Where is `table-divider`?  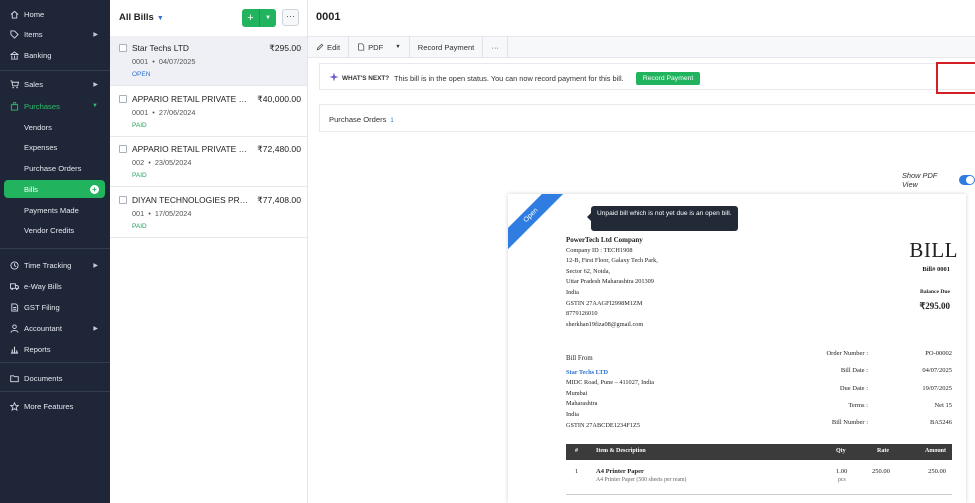
table-divider is located at coordinates (759, 494).